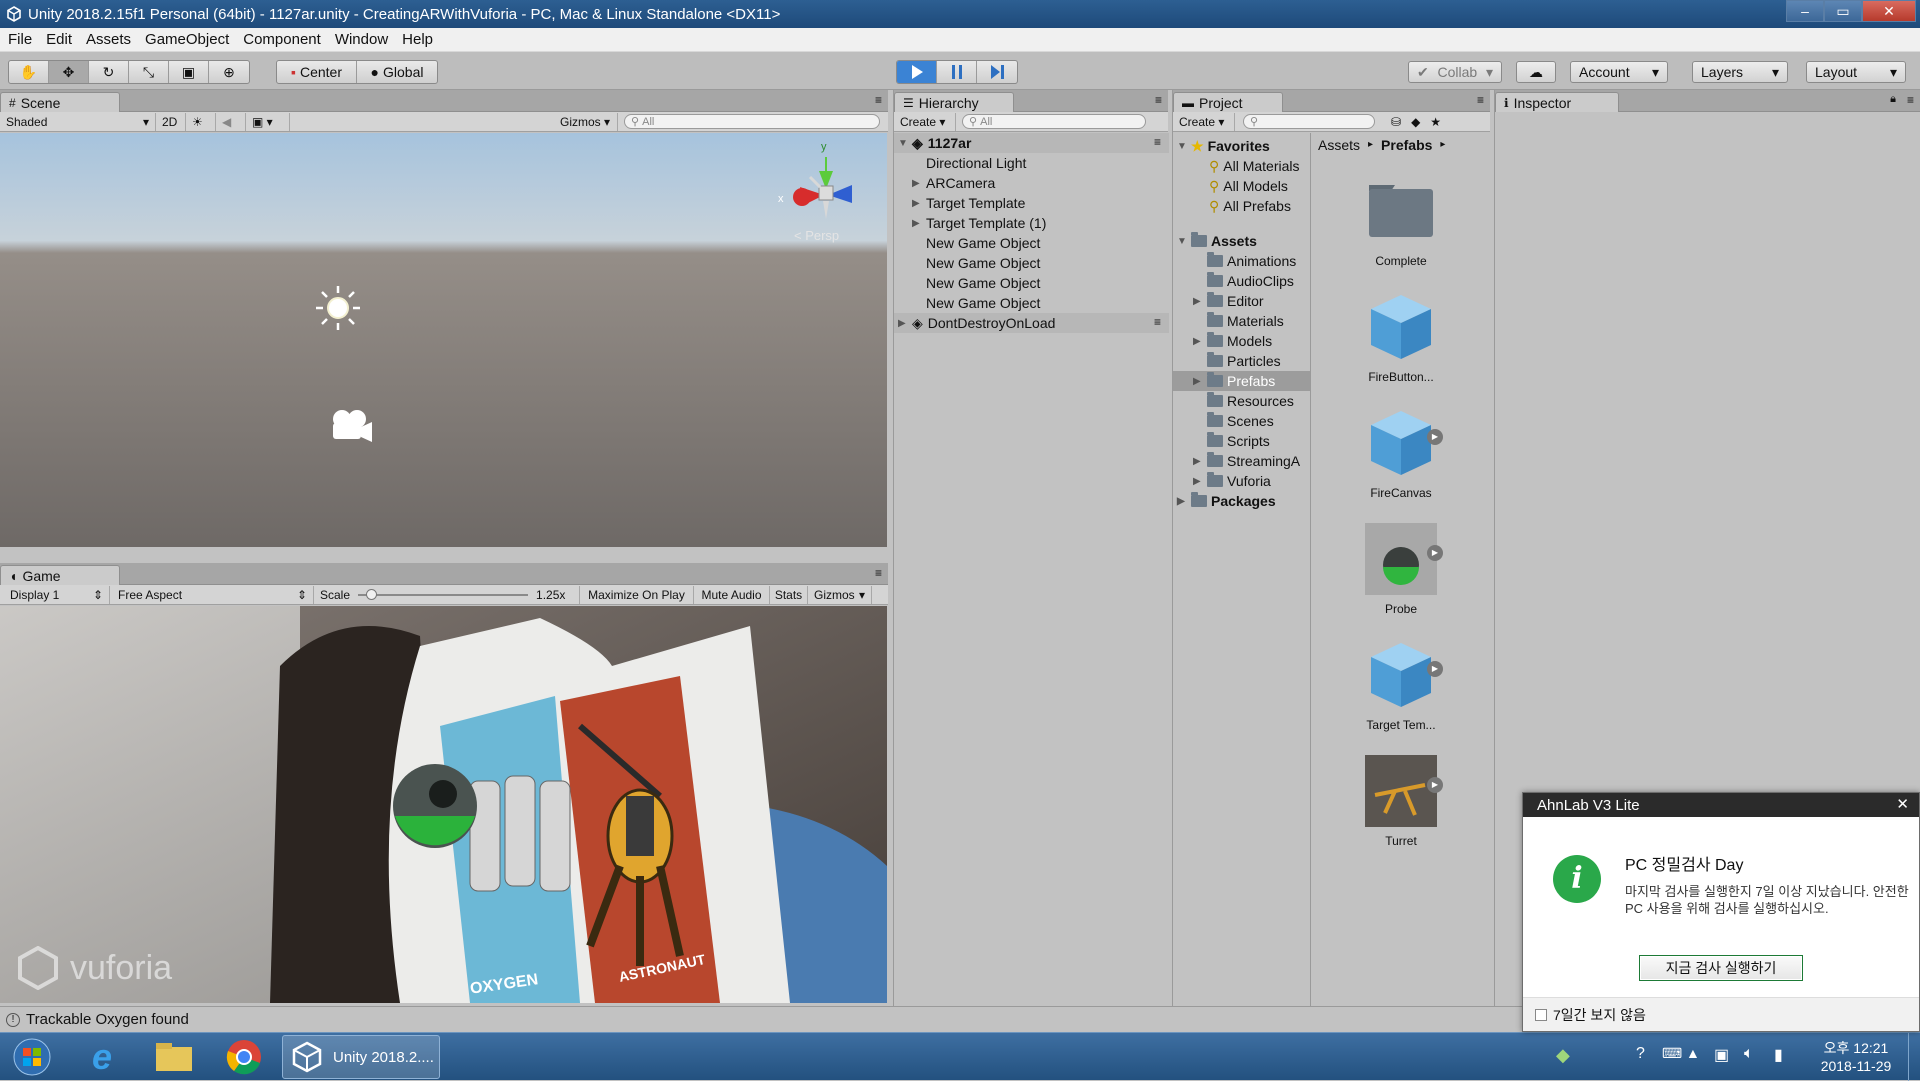 Image resolution: width=1920 pixels, height=1081 pixels. What do you see at coordinates (979, 223) in the screenshot?
I see `hierarchy-item: ▶ Target Template (1)` at bounding box center [979, 223].